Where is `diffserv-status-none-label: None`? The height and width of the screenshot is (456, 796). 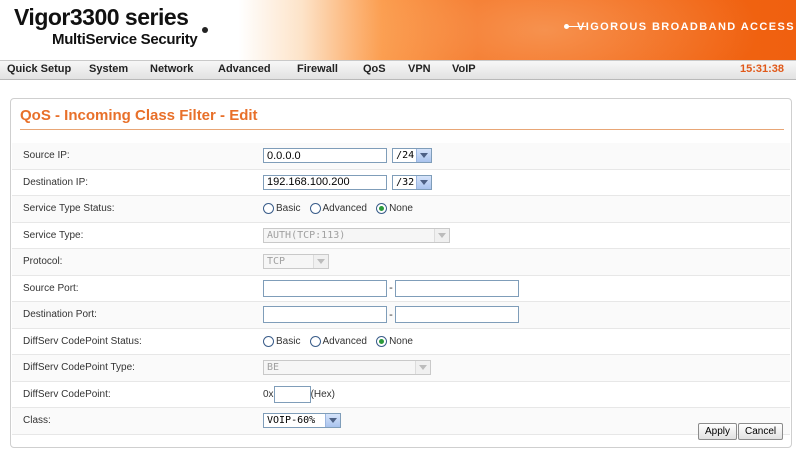
diffserv-status-none-label: None is located at coordinates (401, 341).